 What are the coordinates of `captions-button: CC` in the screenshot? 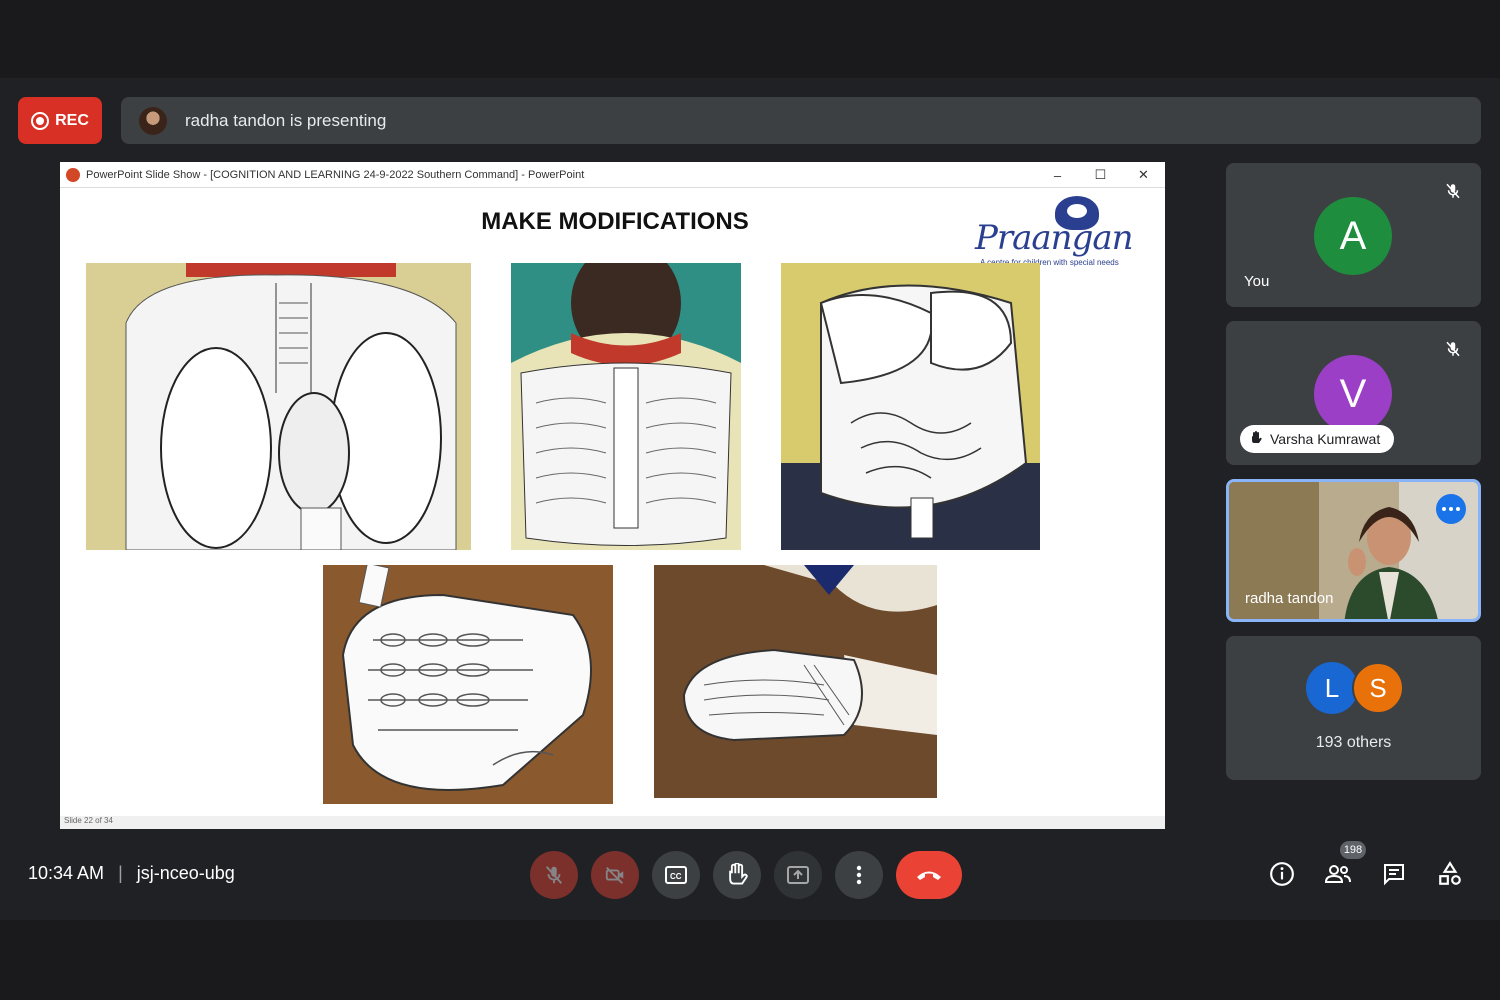 It's located at (676, 875).